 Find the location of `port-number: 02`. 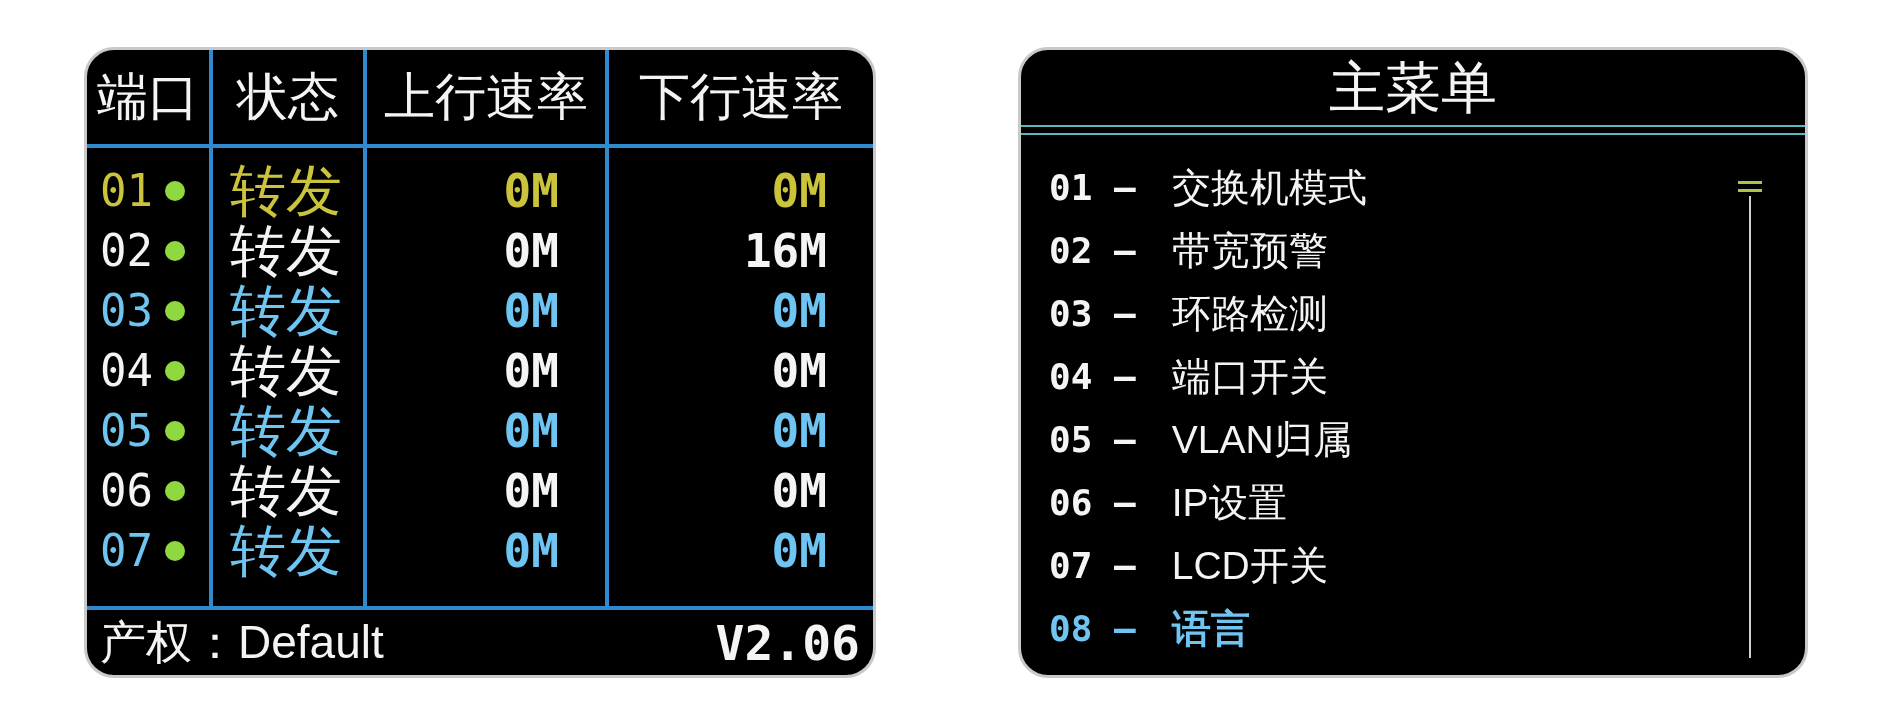

port-number: 02 is located at coordinates (126, 251).